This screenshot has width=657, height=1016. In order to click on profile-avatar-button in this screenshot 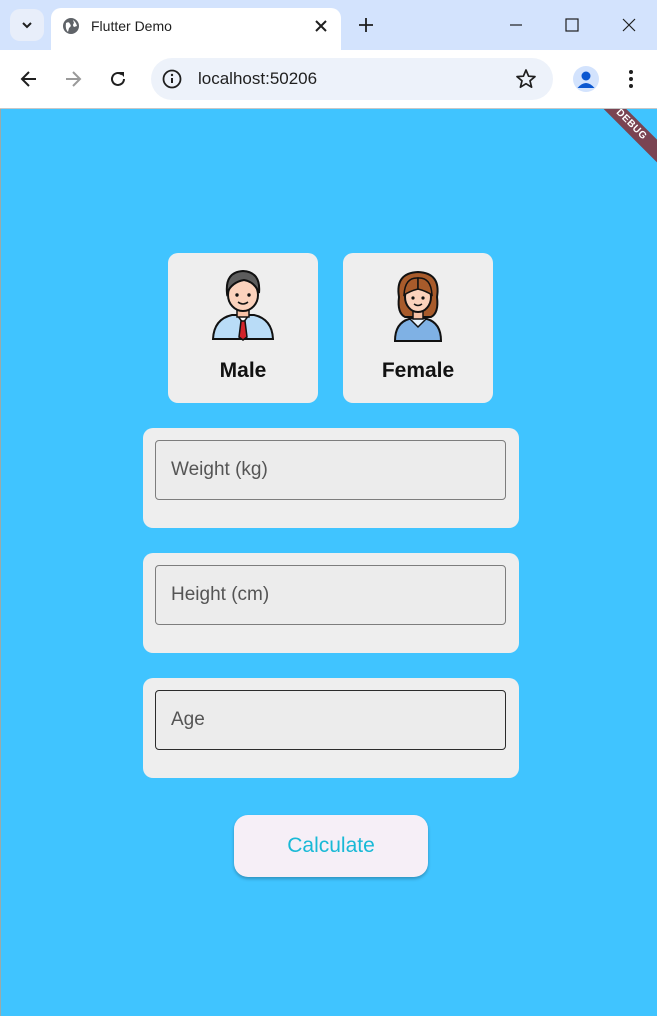, I will do `click(586, 79)`.